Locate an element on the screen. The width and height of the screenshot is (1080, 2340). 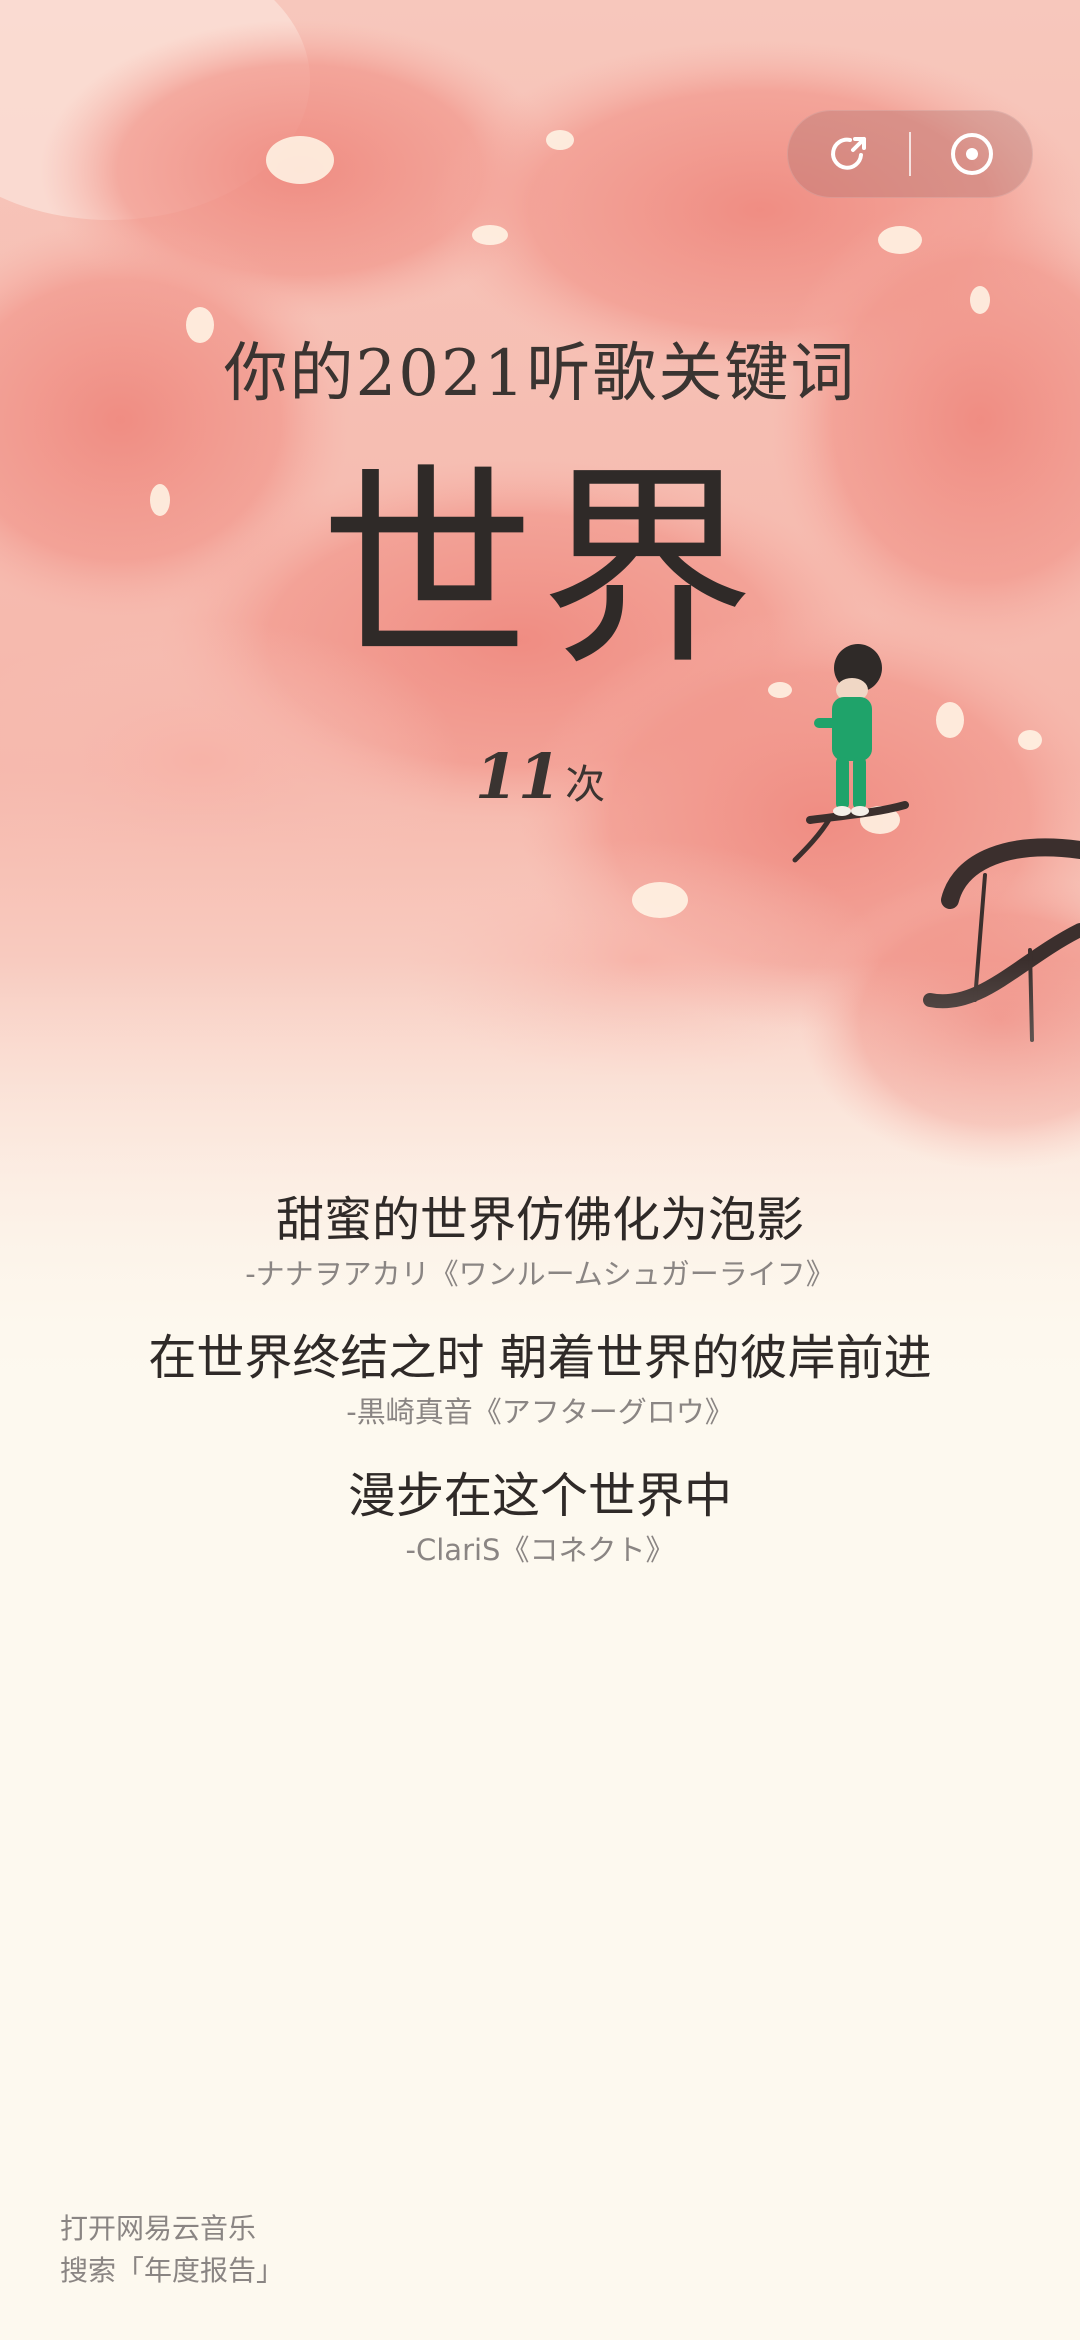
footer-line-1: 打开网易云音乐 is located at coordinates (158, 2228).